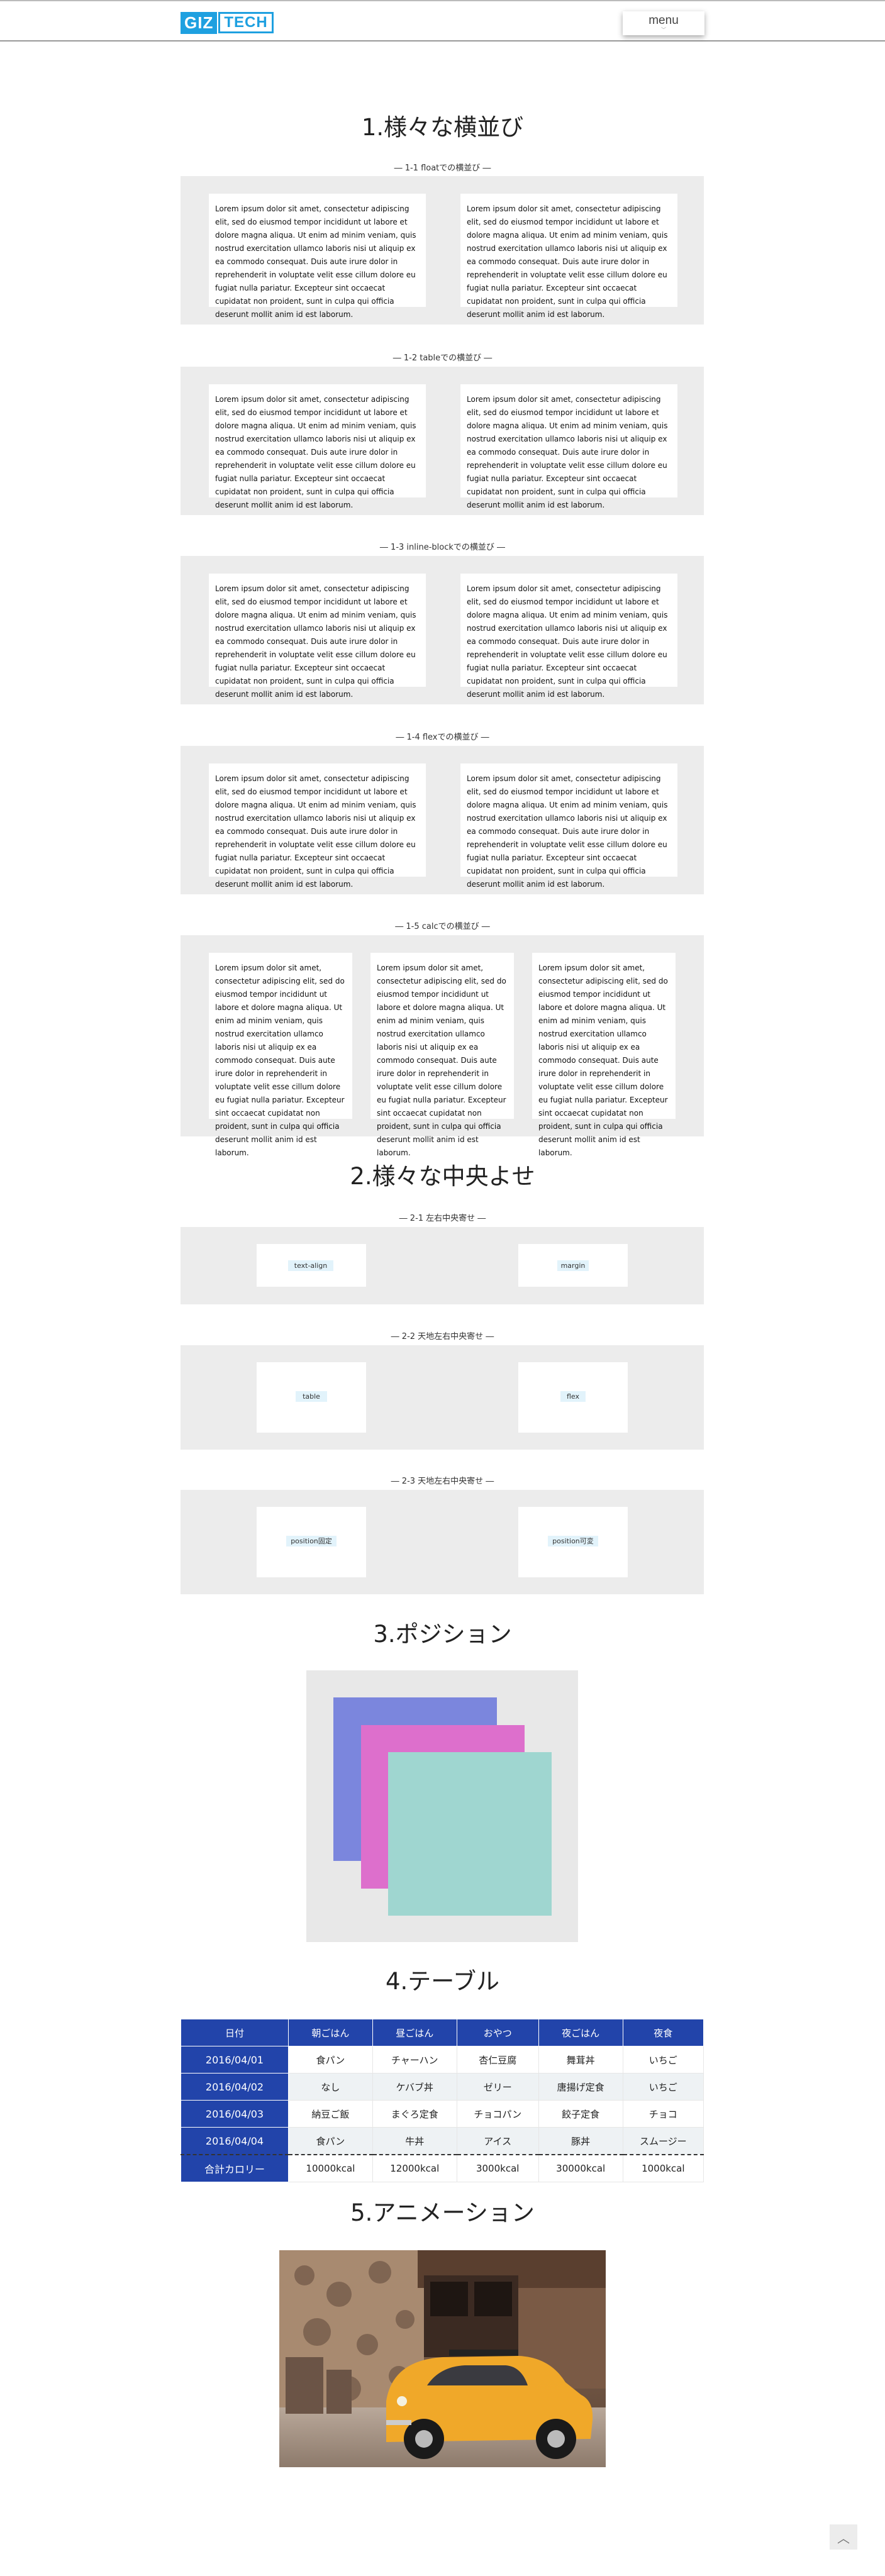 The height and width of the screenshot is (2576, 885). What do you see at coordinates (580, 2114) in the screenshot?
I see `table-cell: 餃子定食` at bounding box center [580, 2114].